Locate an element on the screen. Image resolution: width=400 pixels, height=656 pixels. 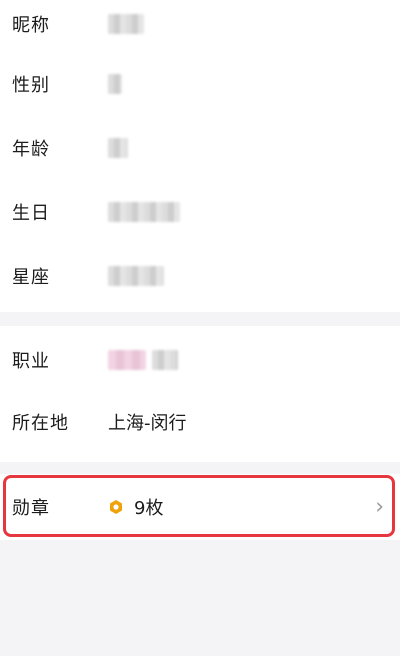
medal-icon is located at coordinates (116, 507).